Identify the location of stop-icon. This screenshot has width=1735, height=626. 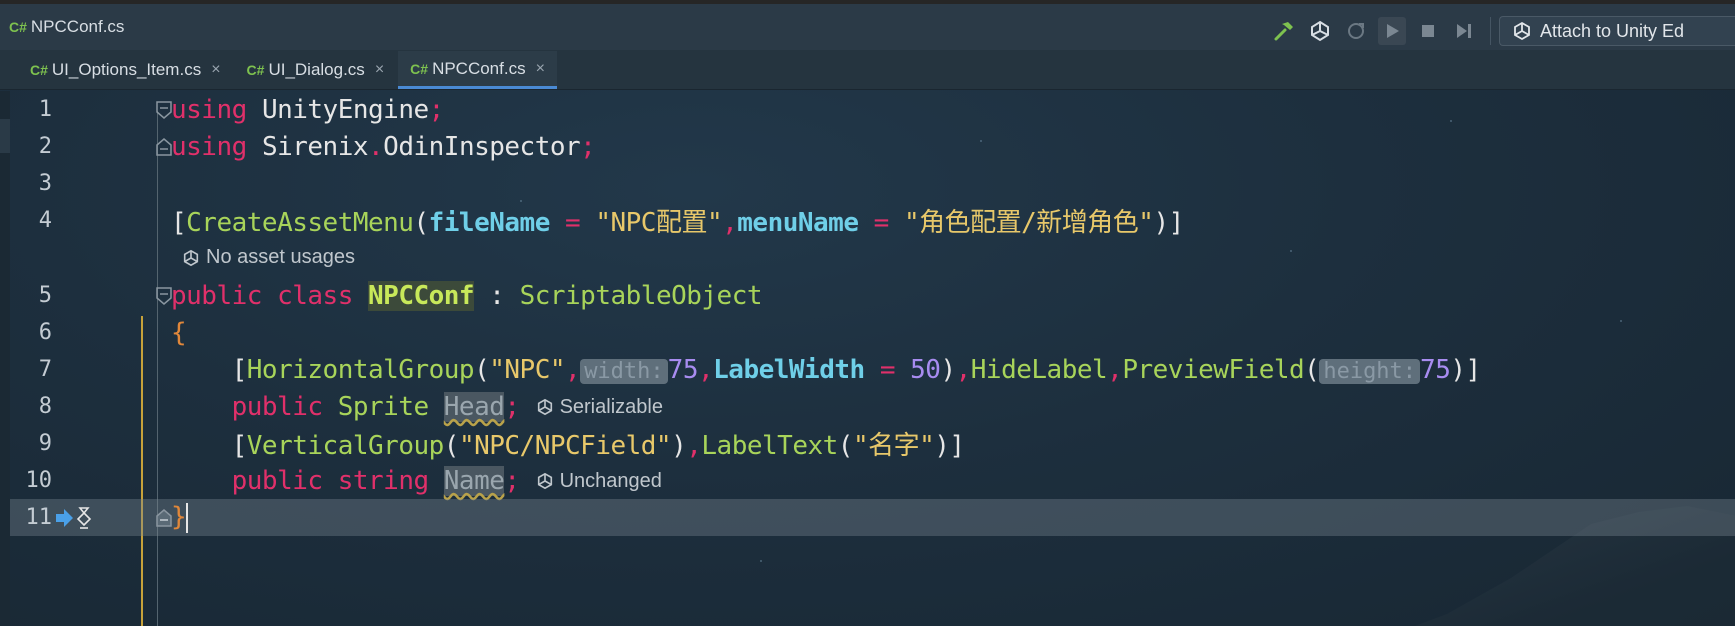
(1428, 31).